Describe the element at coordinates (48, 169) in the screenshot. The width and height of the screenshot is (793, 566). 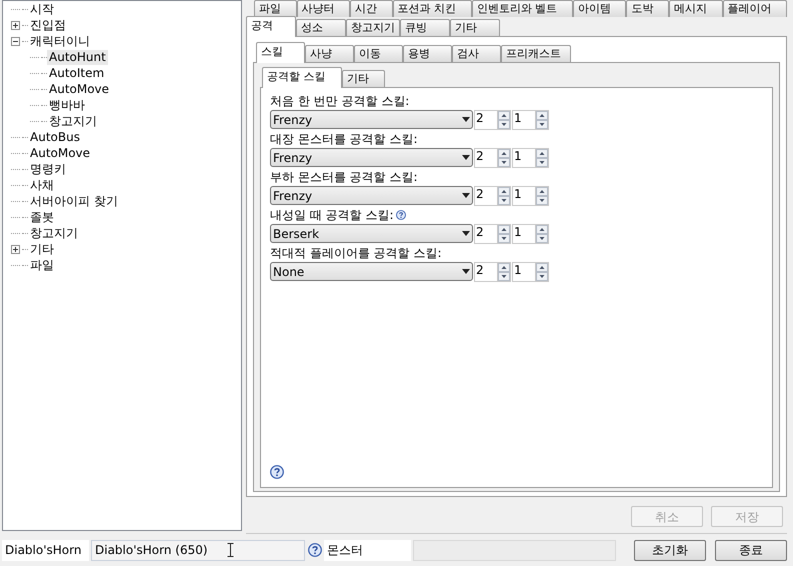
I see `tree-item: 명령키` at that location.